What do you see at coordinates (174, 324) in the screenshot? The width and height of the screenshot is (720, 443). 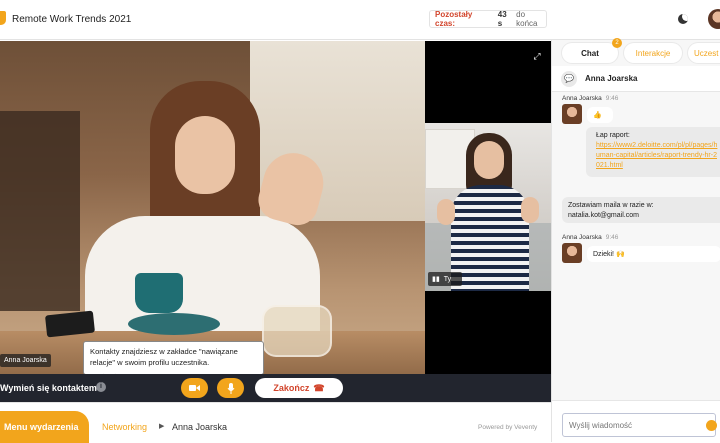 I see `plate` at bounding box center [174, 324].